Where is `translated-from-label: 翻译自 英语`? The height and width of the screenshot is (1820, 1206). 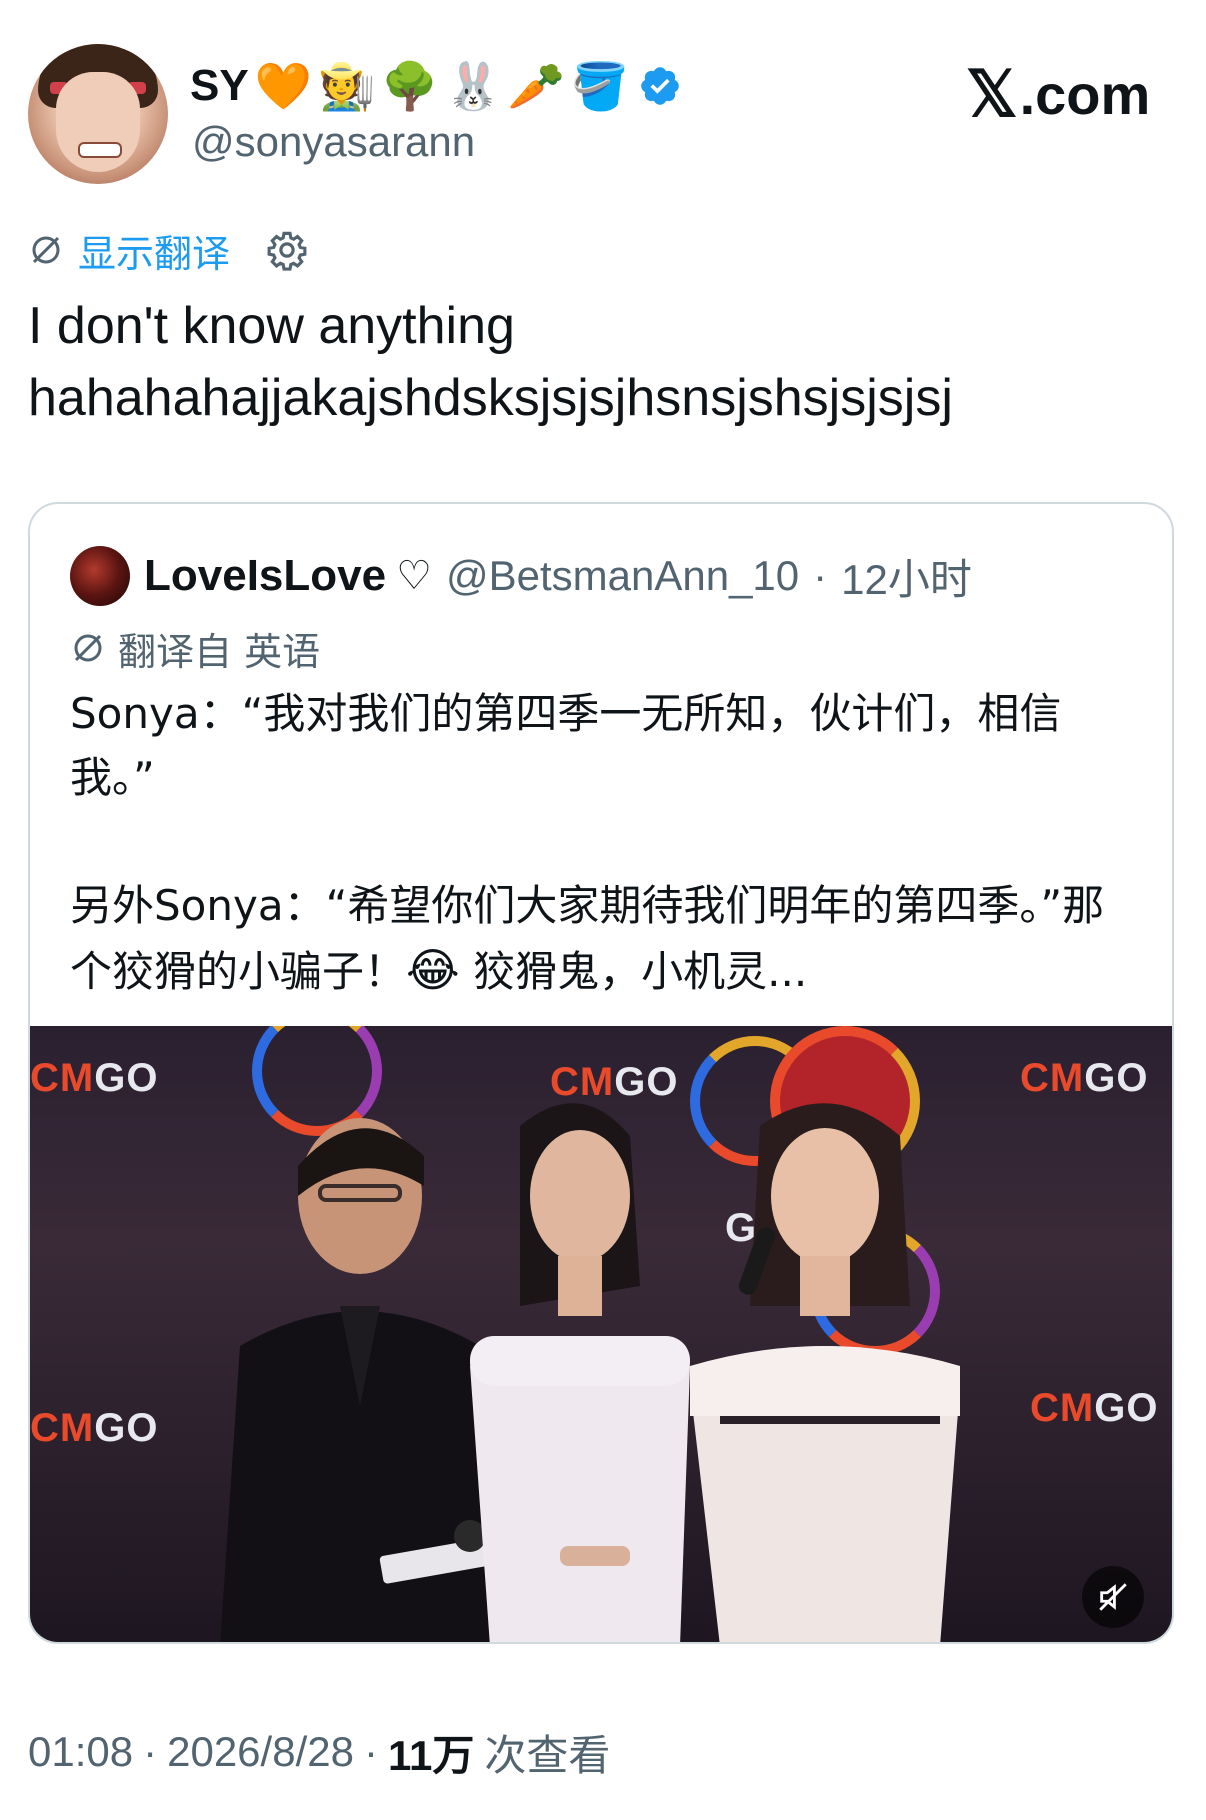
translated-from-label: 翻译自 英语 is located at coordinates (219, 648).